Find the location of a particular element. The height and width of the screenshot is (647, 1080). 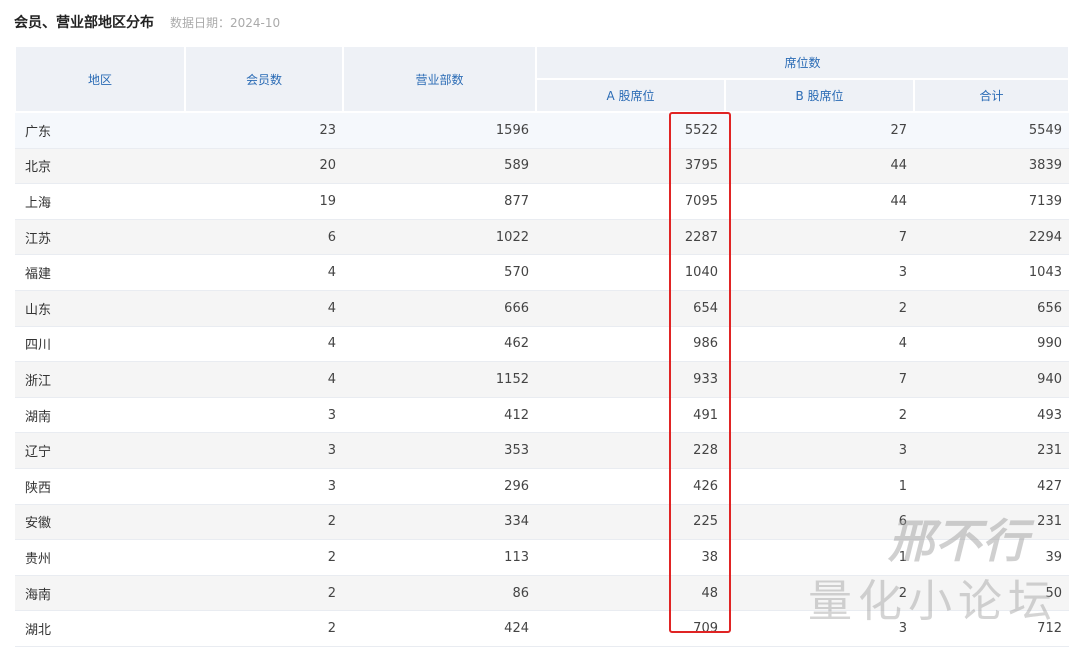

cell-total: 493 is located at coordinates (991, 415).